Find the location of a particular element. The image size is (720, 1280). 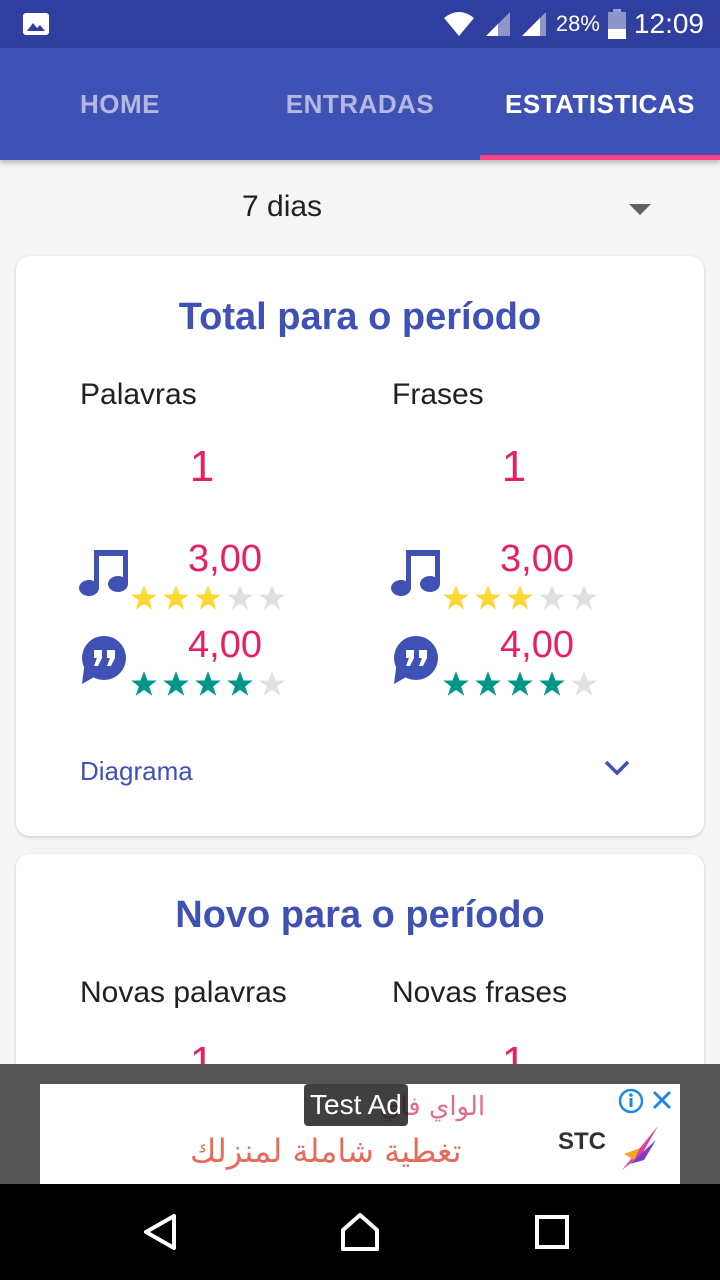

phrases-audio-score: 3,00 is located at coordinates (537, 559).